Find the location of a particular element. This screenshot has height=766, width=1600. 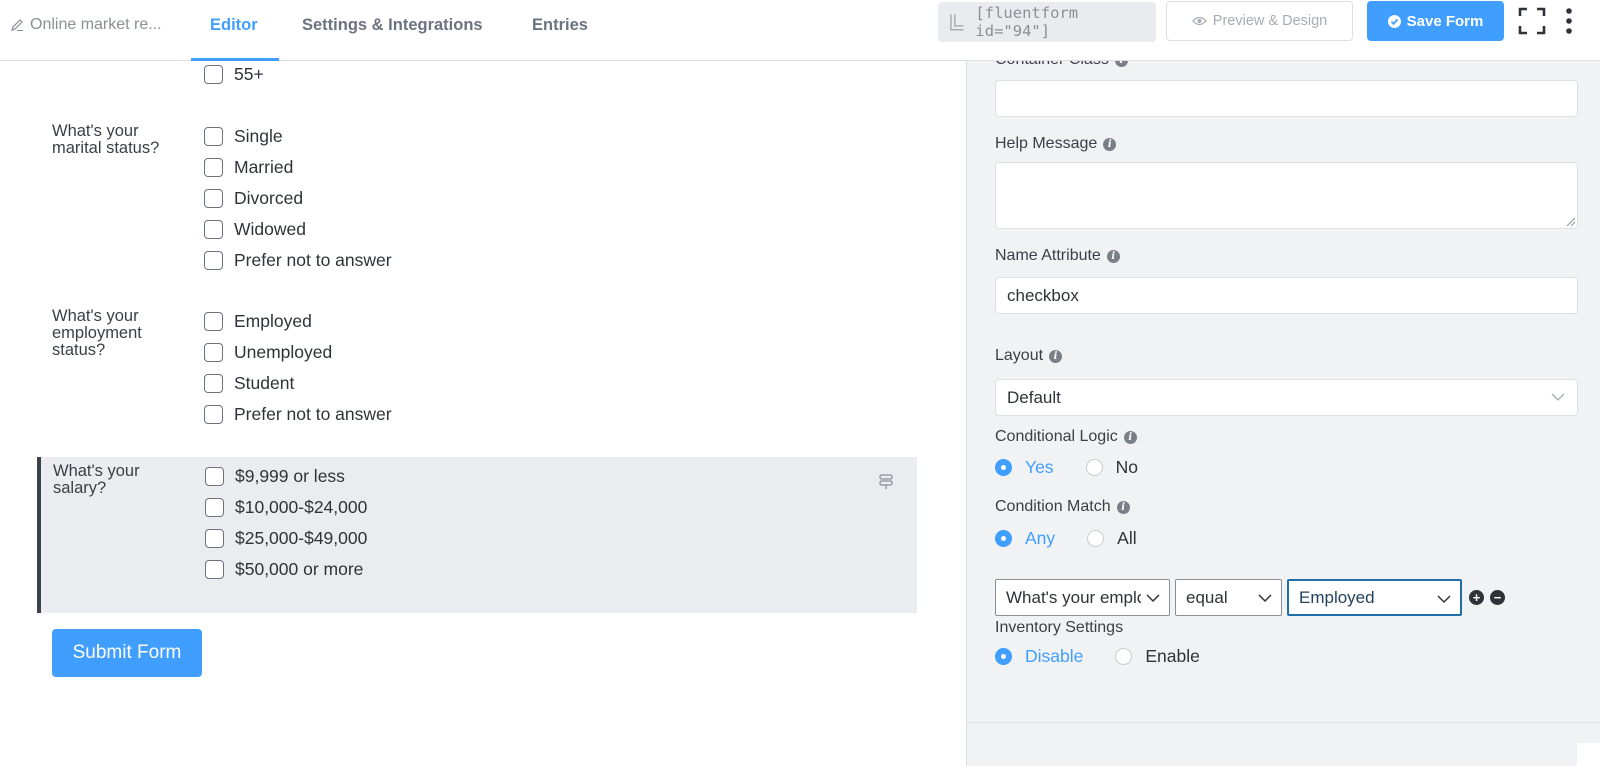

layout-label-text: Layout is located at coordinates (1019, 355).